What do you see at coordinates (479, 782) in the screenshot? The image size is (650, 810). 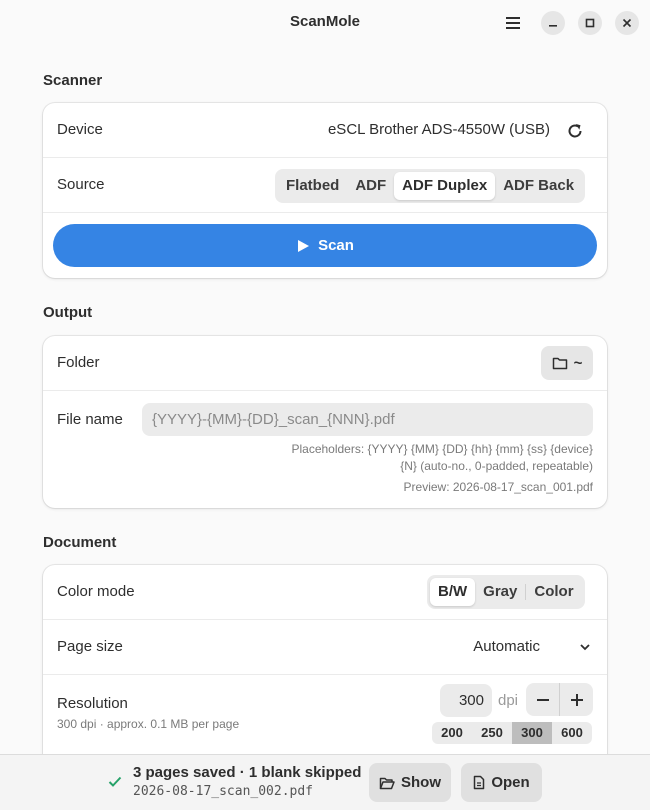 I see `document-icon` at bounding box center [479, 782].